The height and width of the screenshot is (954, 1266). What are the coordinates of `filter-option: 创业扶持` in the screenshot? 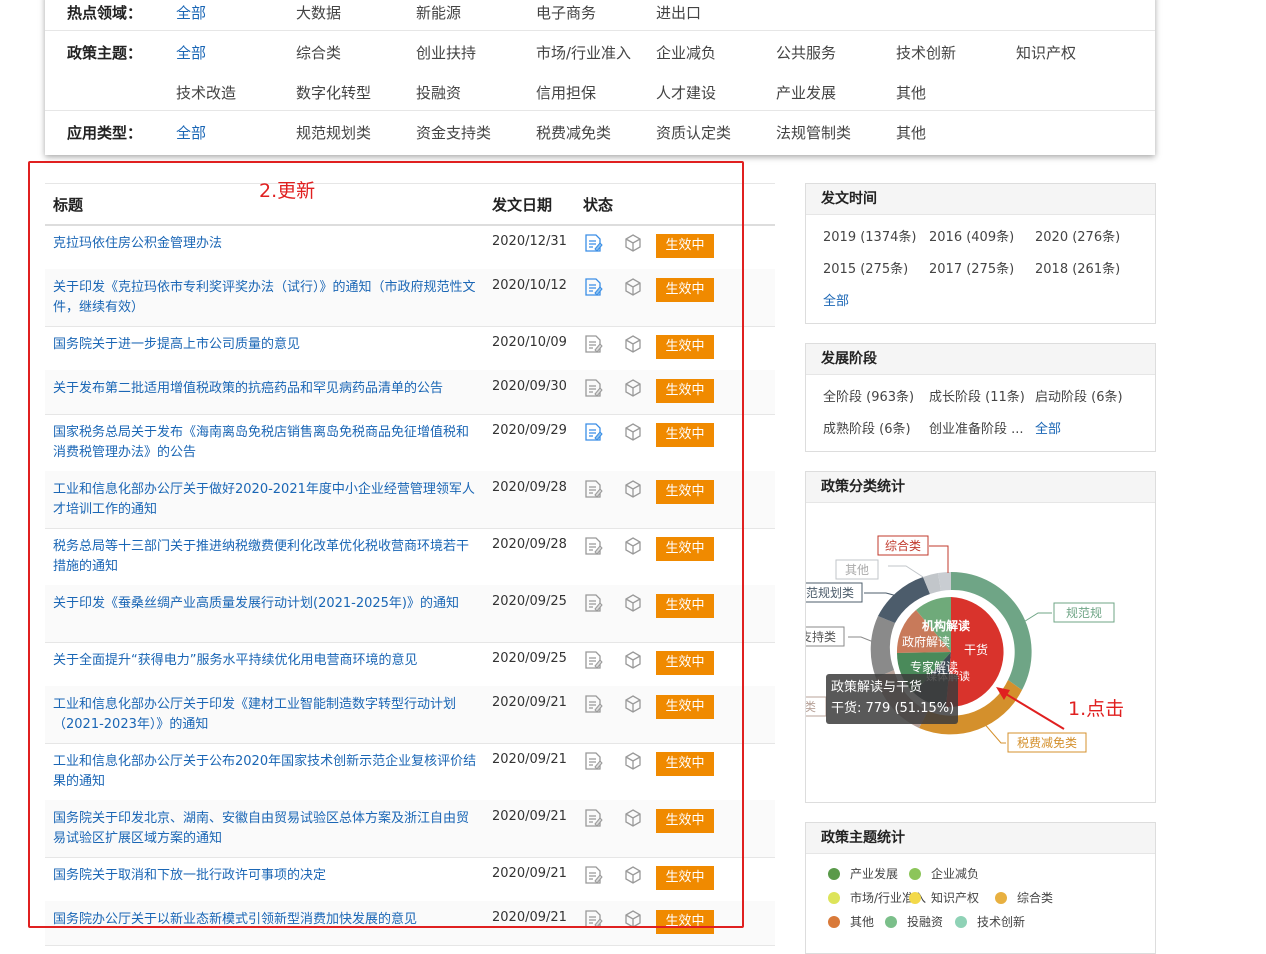 It's located at (446, 52).